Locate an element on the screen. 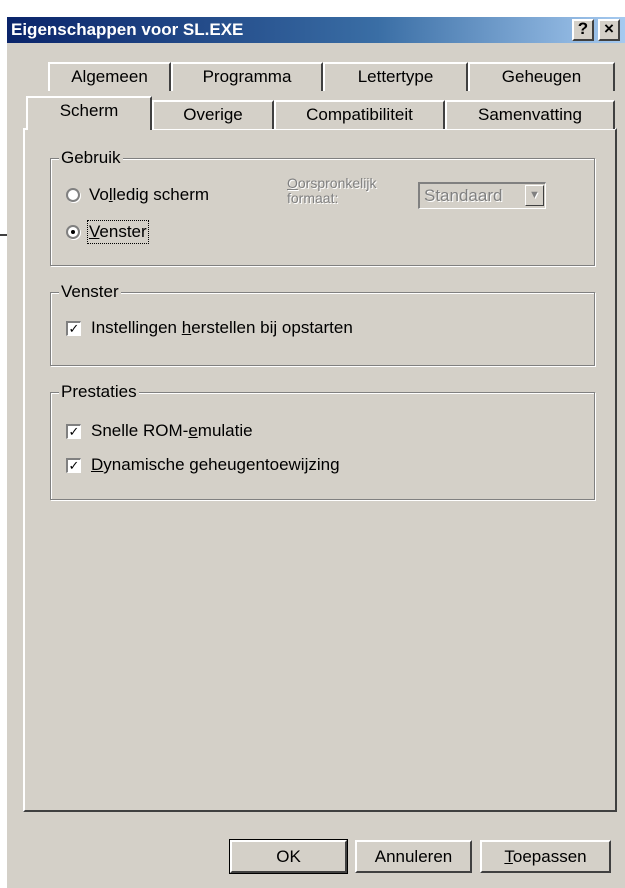  chevron-down-icon: ▼ is located at coordinates (534, 195).